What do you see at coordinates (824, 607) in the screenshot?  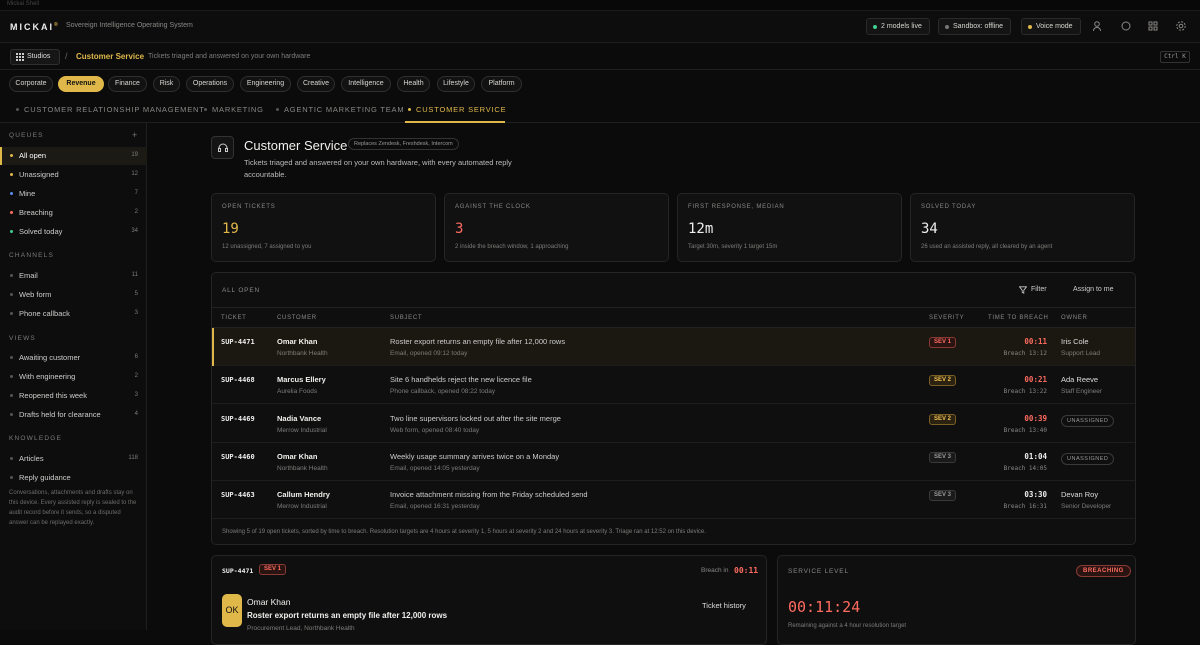 I see `service-timer: 00:11:24` at bounding box center [824, 607].